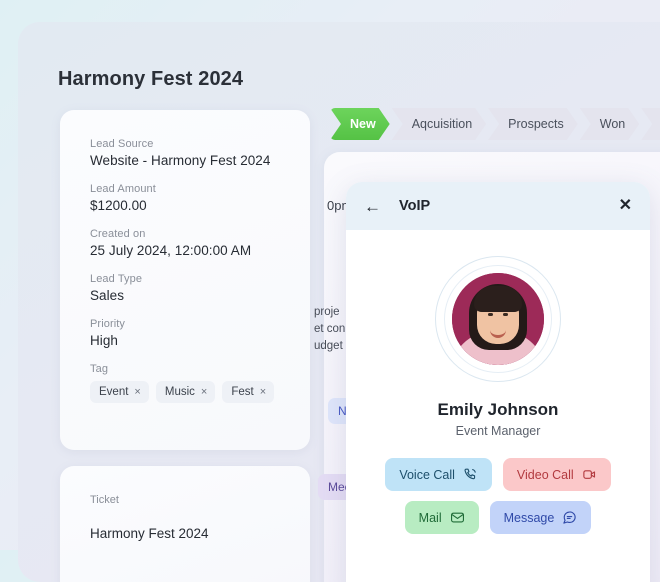 The width and height of the screenshot is (660, 582). I want to click on field-value: Sales, so click(107, 295).